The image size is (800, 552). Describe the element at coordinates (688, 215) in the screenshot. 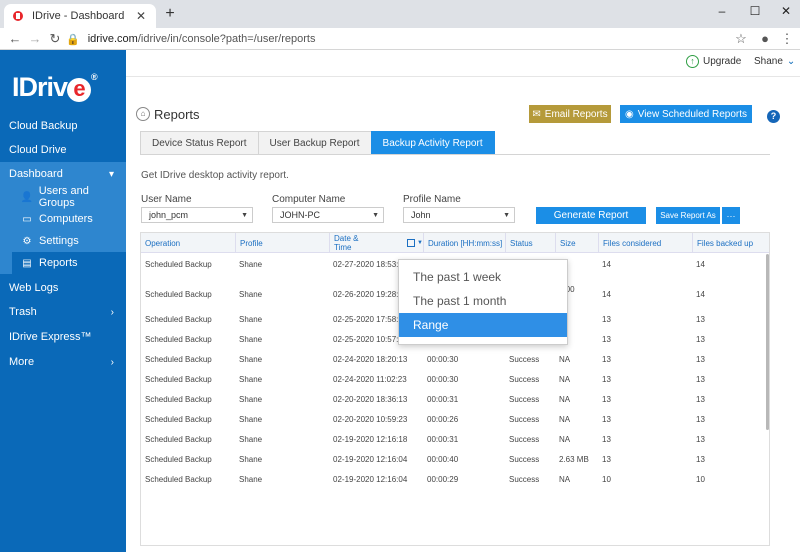

I see `save-report-as-button: Save Report As` at that location.